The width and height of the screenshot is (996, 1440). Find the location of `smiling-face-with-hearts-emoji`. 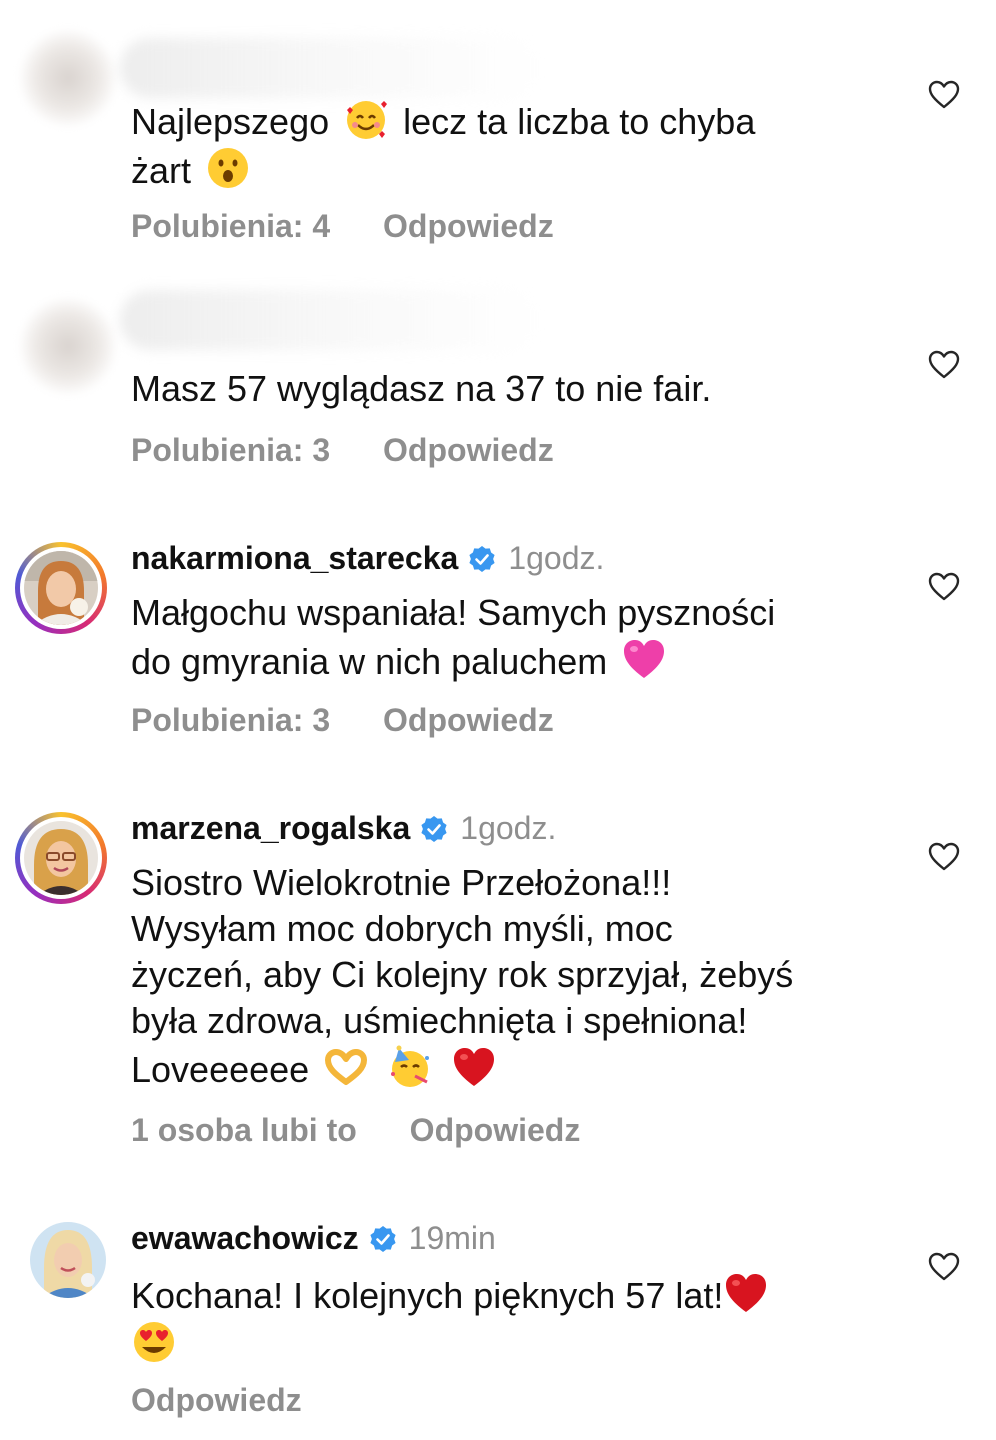

smiling-face-with-hearts-emoji is located at coordinates (367, 120).